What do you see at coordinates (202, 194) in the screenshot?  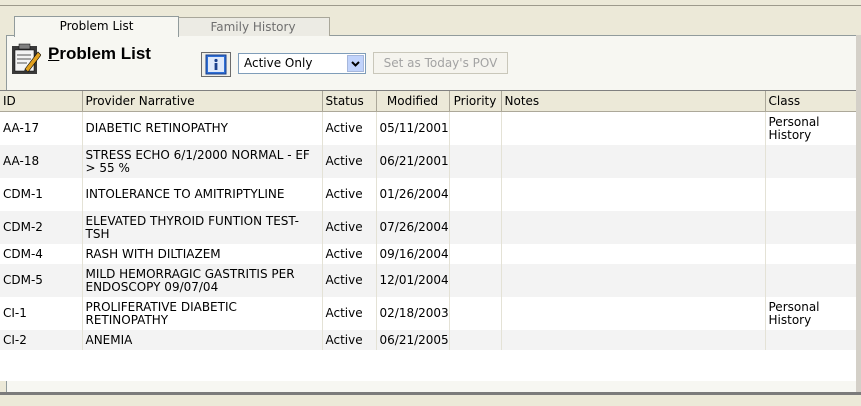 I see `cell-narrative: INTOLERANCE TO AMITRIPTYLINE` at bounding box center [202, 194].